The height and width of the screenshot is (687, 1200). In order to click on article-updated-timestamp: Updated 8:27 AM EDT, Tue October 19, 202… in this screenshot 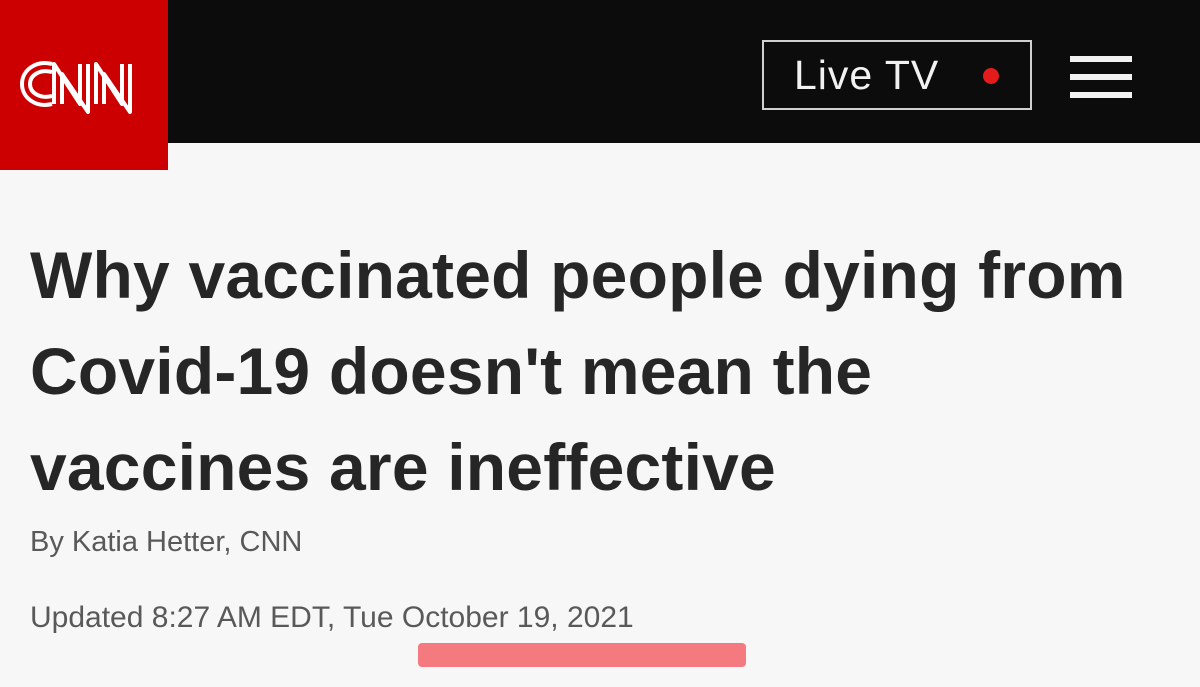, I will do `click(332, 617)`.